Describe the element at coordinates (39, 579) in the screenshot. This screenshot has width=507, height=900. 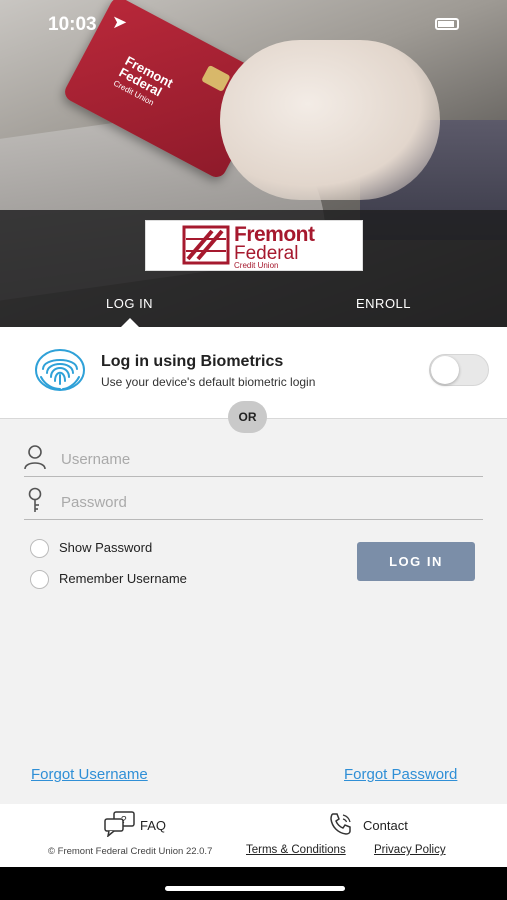
I see `remember-username-checkbox` at that location.